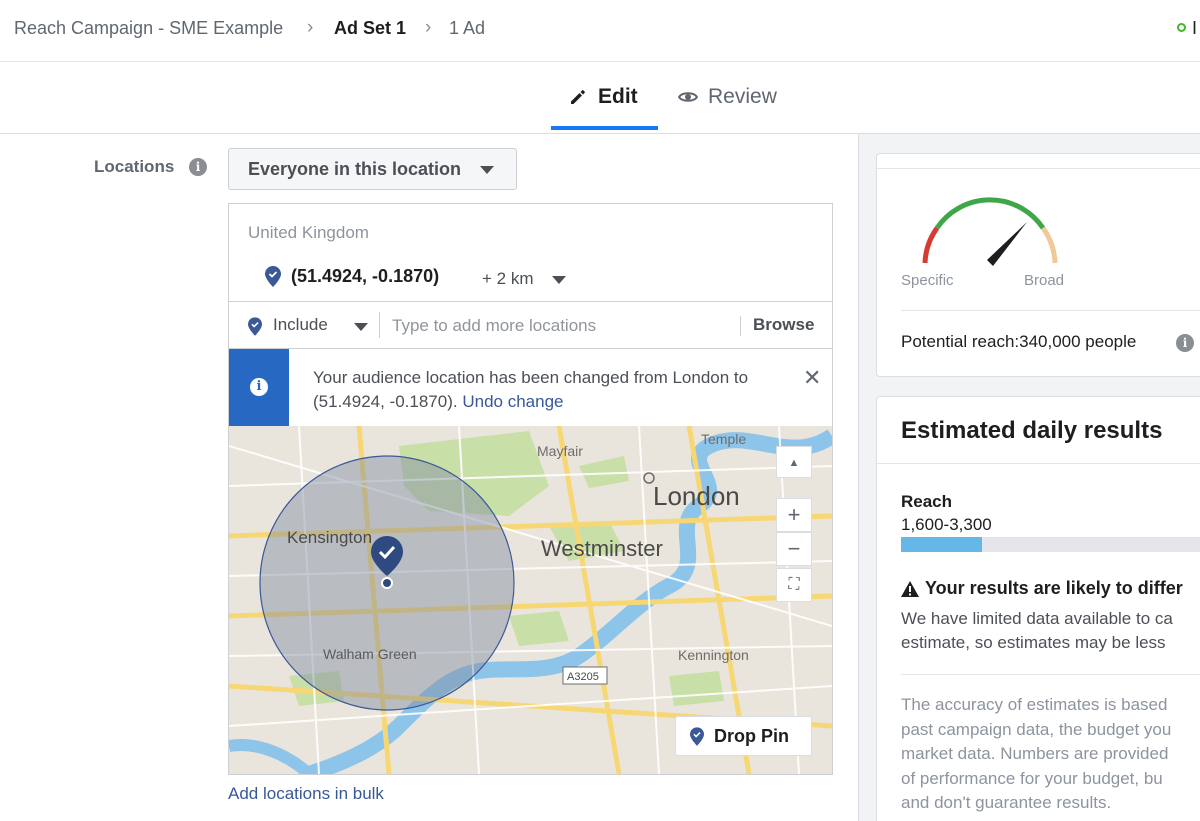 Image resolution: width=1200 pixels, height=821 pixels. I want to click on warning-title: Your results are likely to differ, so click(1042, 588).